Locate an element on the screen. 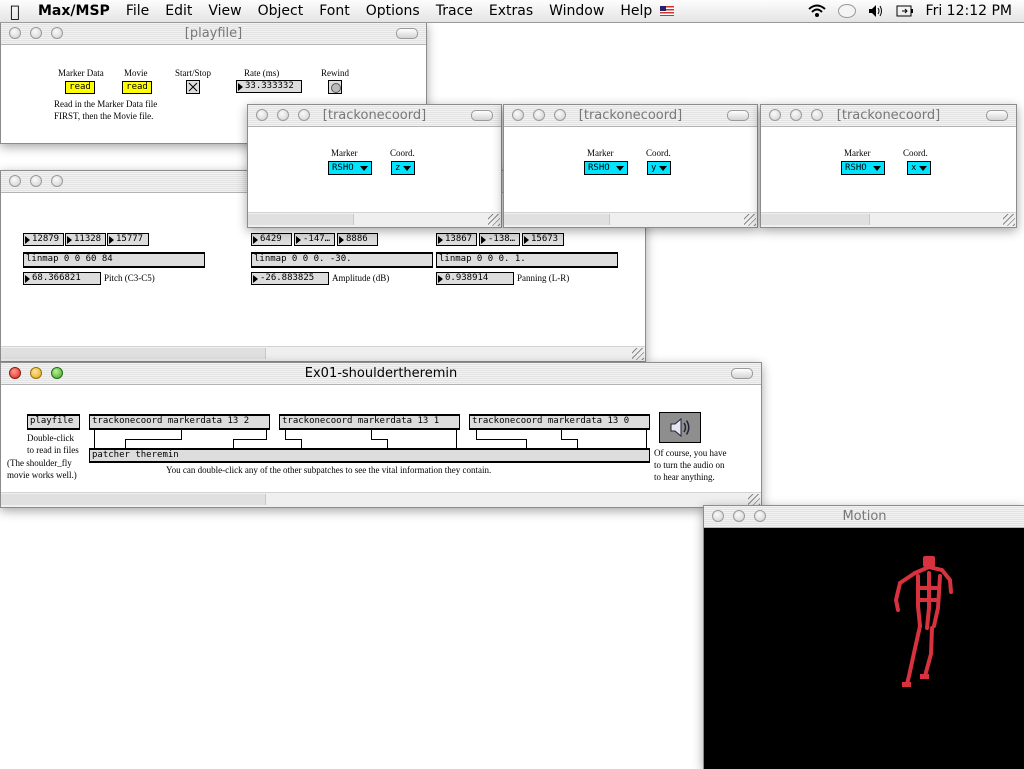 The image size is (1024, 769). read-instructions-2: FIRST, then the Movie file. is located at coordinates (104, 116).